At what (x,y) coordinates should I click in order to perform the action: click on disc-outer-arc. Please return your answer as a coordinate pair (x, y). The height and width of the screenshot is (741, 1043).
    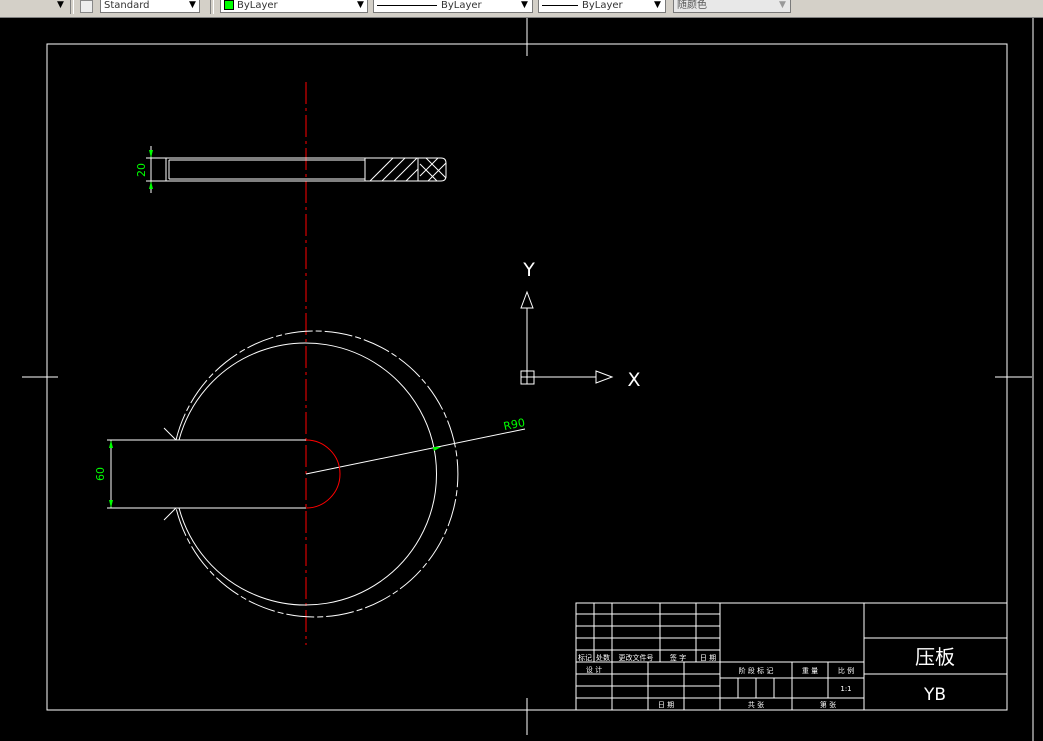
    Looking at the image, I should click on (317, 474).